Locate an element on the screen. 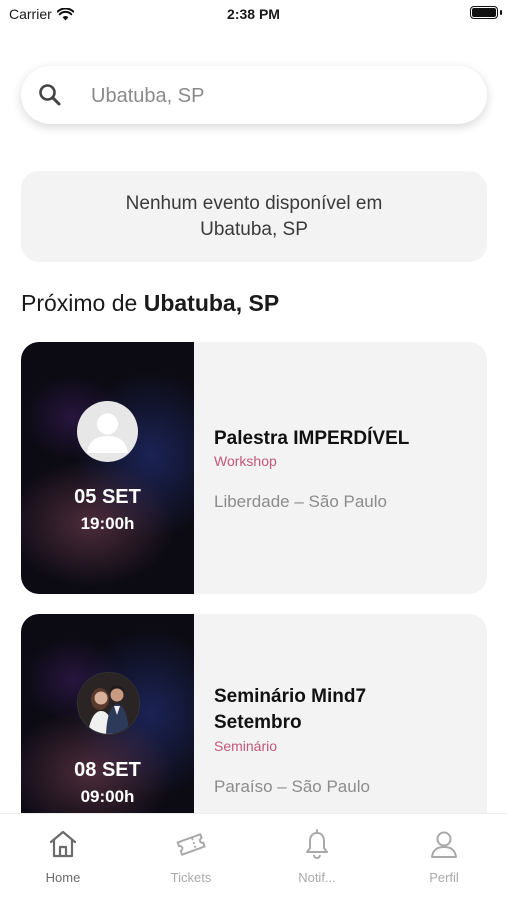  user-silhouette-icon is located at coordinates (107, 433).